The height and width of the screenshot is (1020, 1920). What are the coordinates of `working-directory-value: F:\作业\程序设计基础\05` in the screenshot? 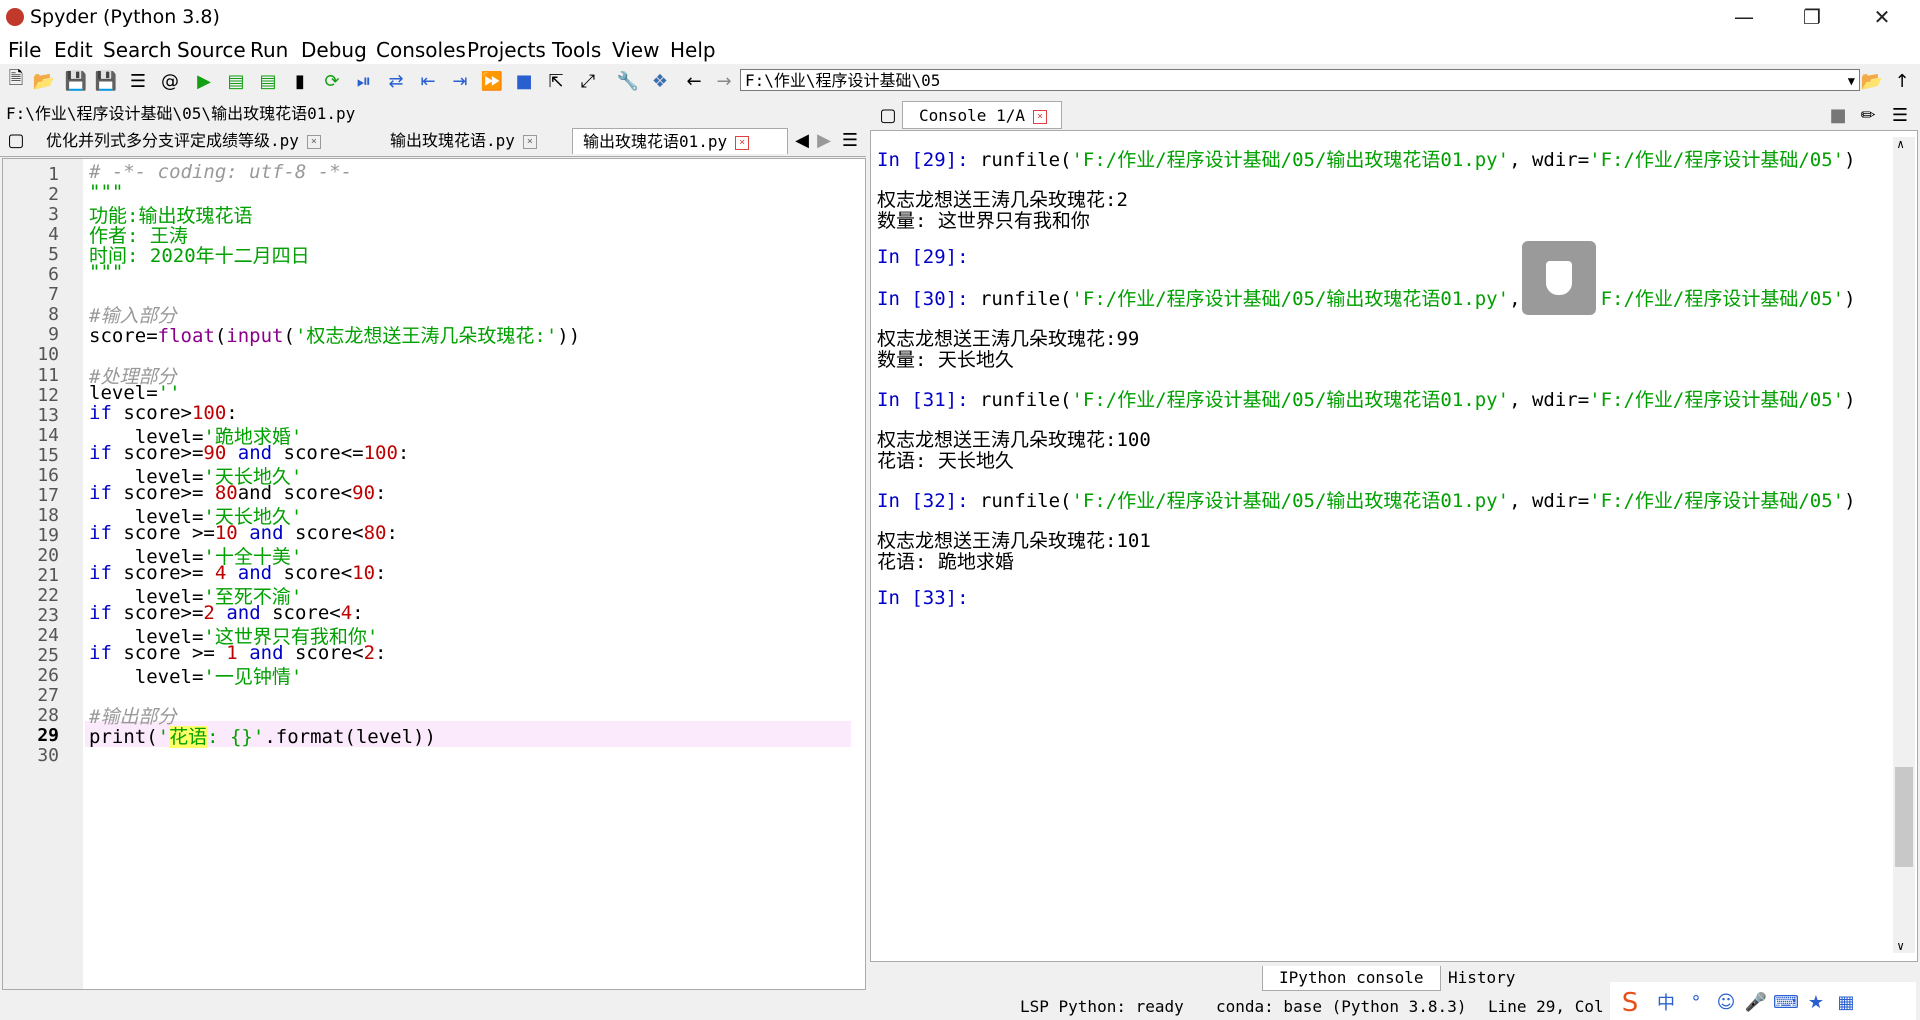 It's located at (843, 80).